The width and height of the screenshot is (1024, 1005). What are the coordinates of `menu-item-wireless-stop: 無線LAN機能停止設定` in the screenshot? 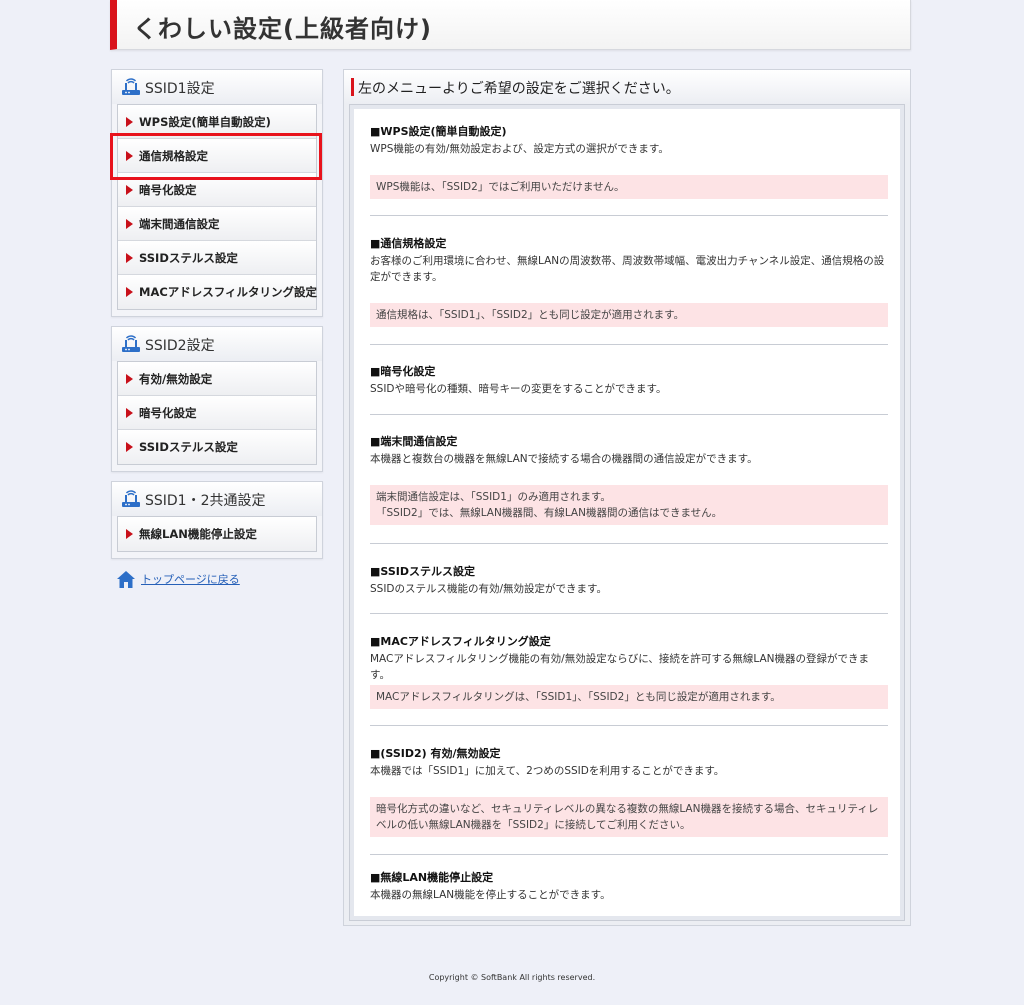 It's located at (217, 534).